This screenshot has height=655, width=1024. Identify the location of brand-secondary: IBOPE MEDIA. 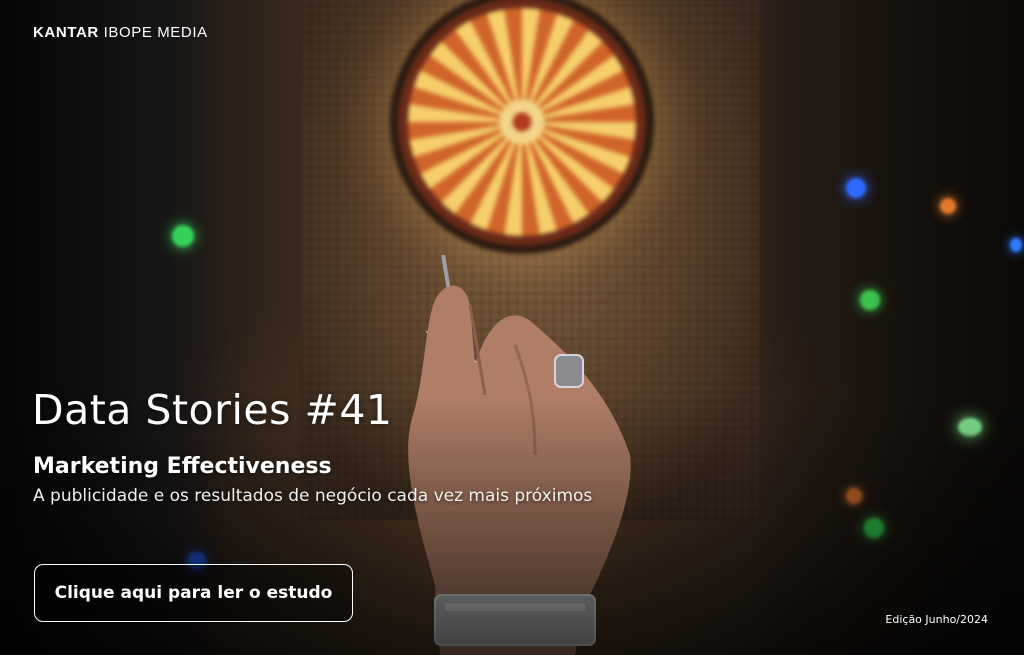
(155, 32).